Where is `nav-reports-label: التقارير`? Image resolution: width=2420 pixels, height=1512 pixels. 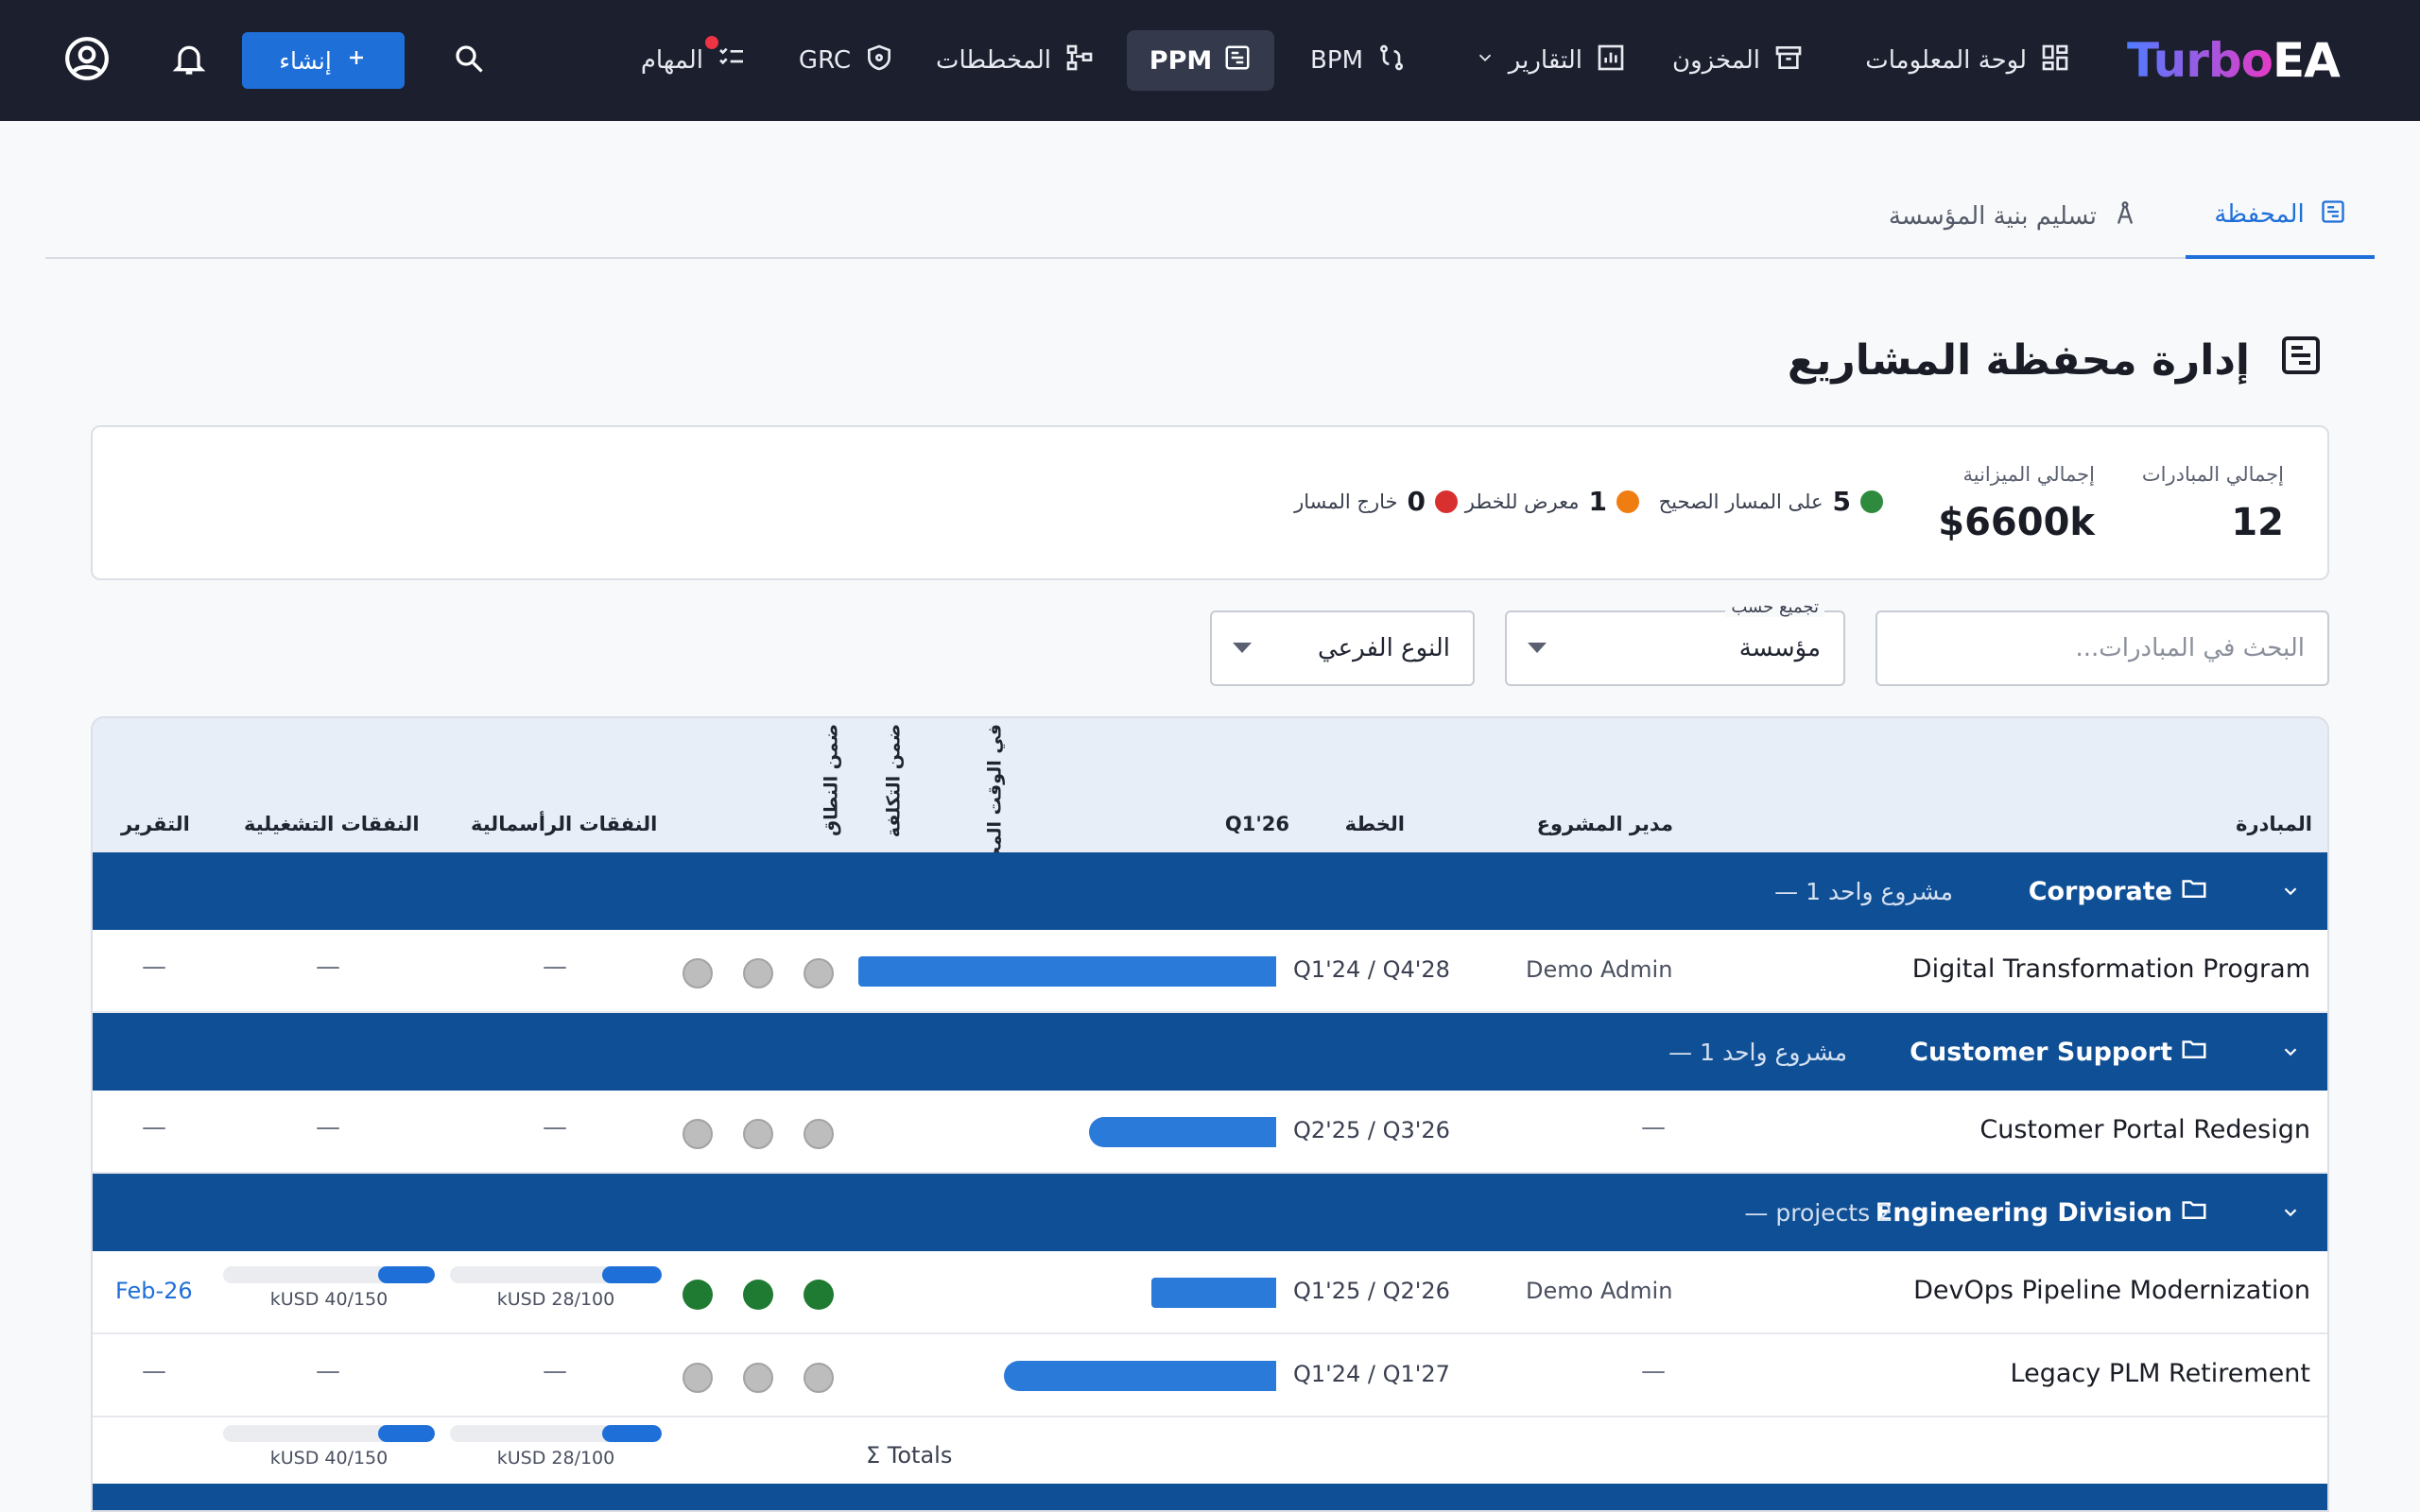 nav-reports-label: التقارير is located at coordinates (1545, 60).